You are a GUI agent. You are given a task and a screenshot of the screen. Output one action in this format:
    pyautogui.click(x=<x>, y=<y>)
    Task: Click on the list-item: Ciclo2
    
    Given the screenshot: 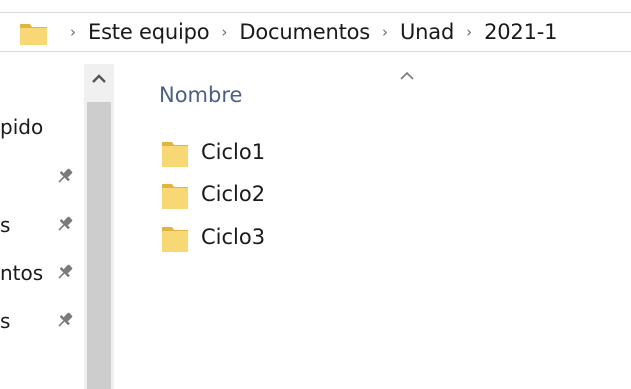 What is the action you would take?
    pyautogui.click(x=291, y=196)
    